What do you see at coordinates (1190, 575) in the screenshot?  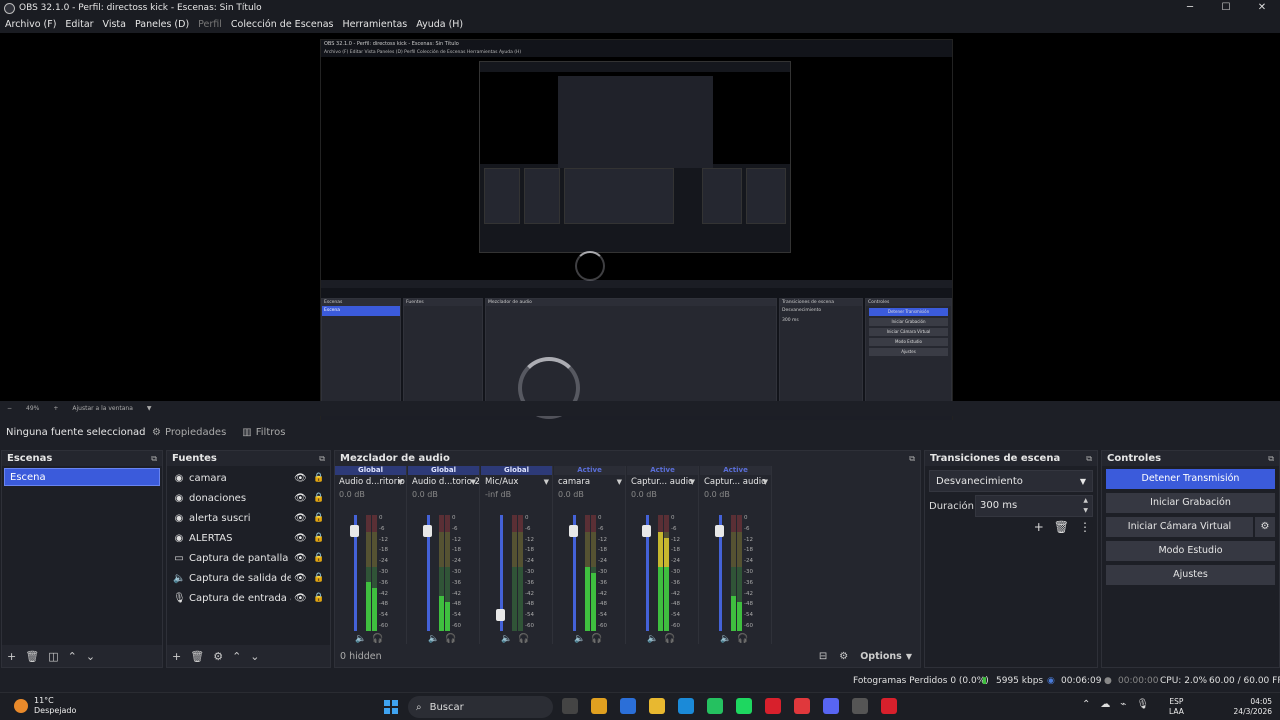 I see `settings-button: Ajustes` at bounding box center [1190, 575].